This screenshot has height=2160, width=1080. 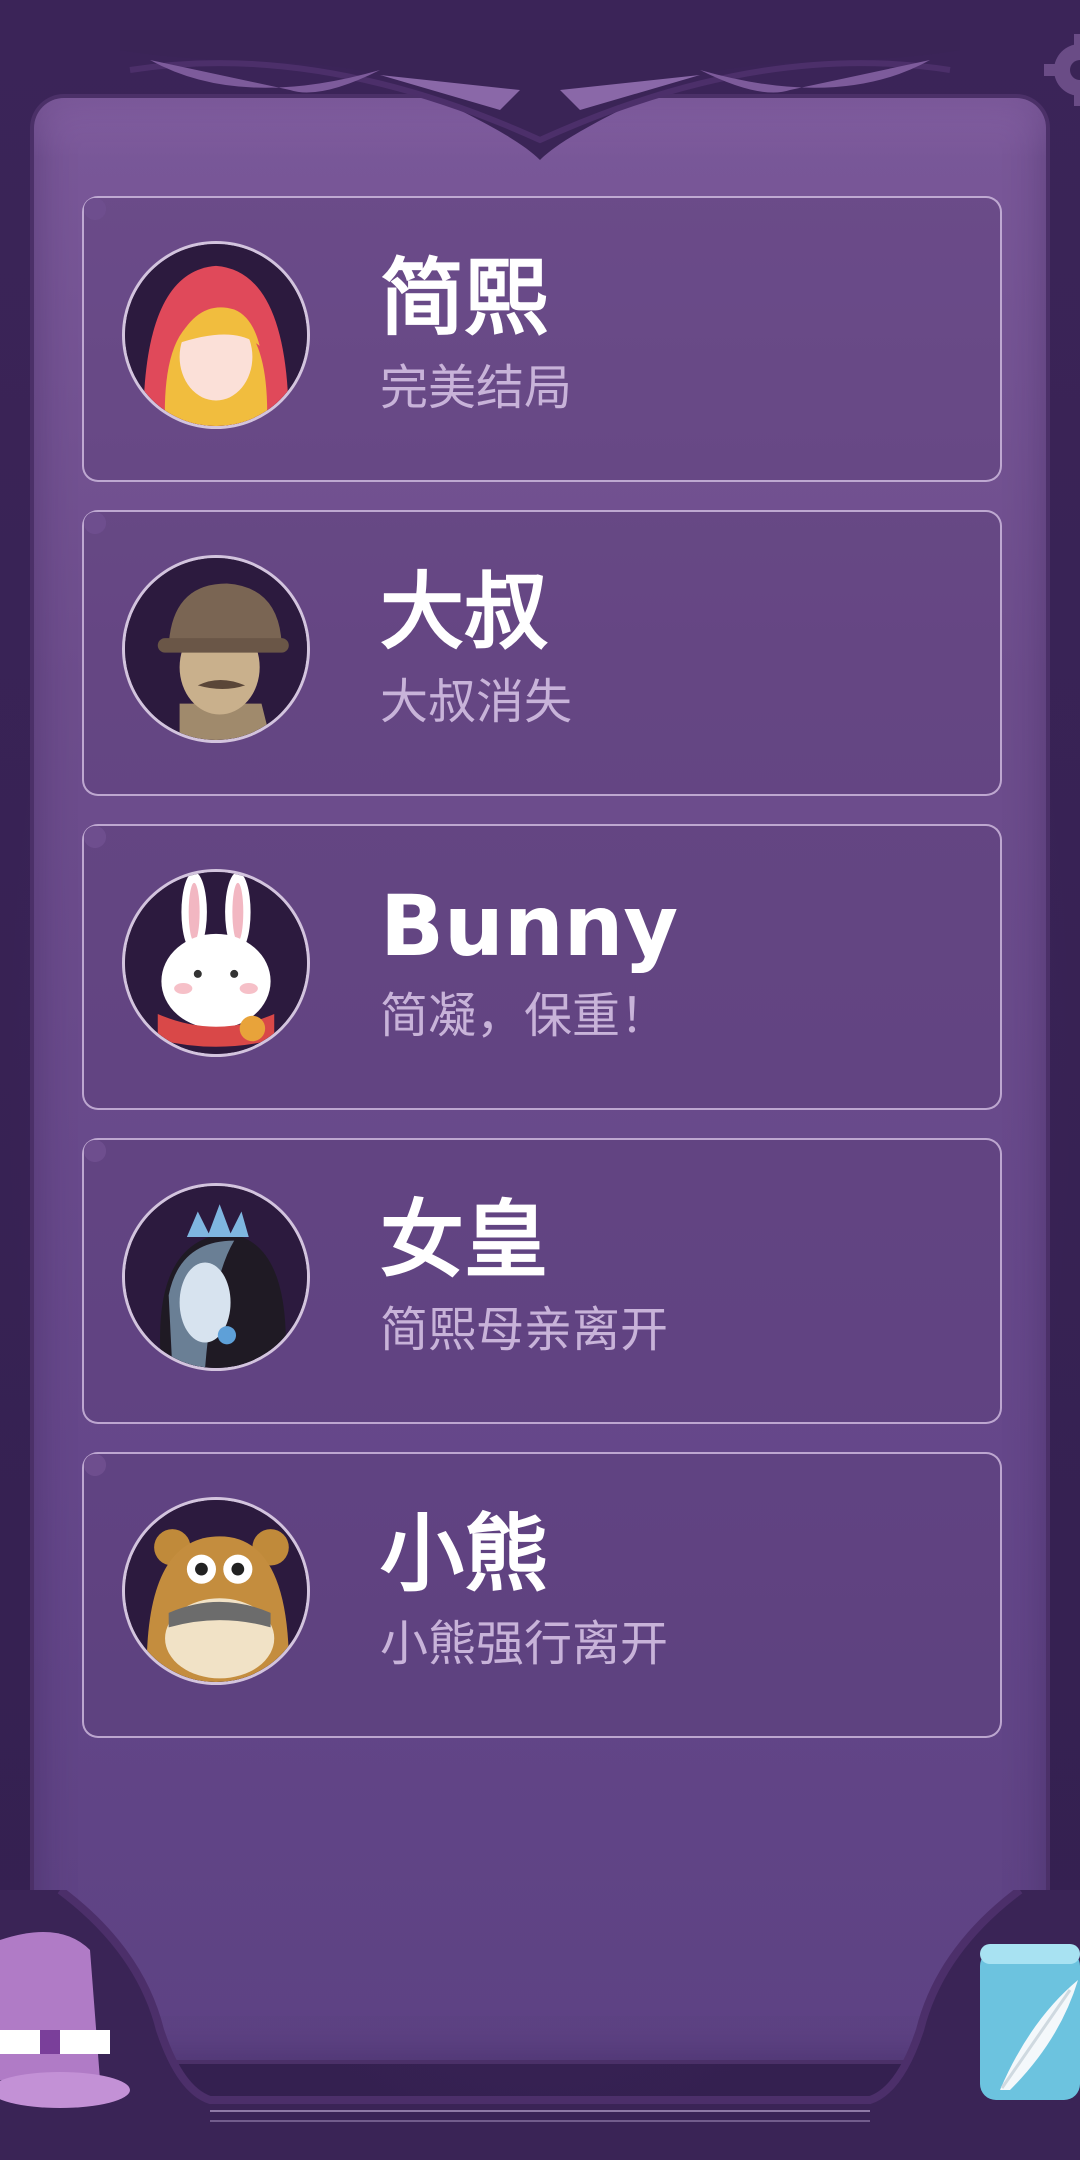 I want to click on bunny-icon, so click(x=216, y=963).